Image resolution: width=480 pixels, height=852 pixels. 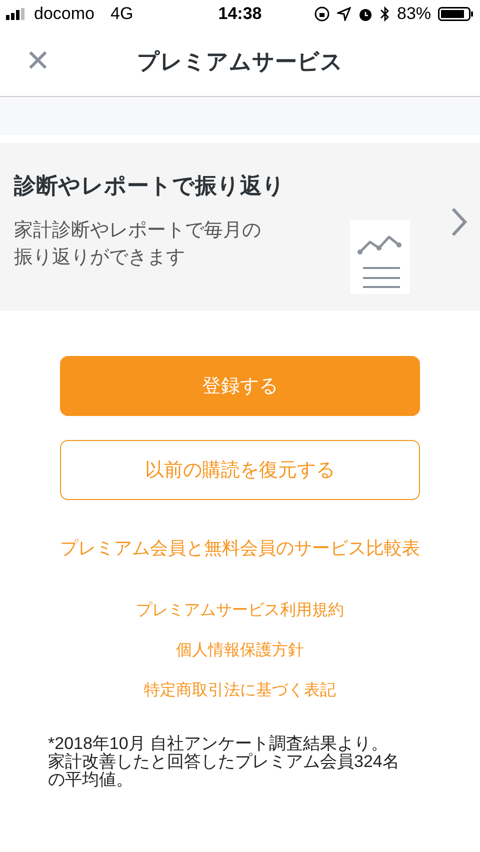 I want to click on network-type: 4G, so click(x=122, y=14).